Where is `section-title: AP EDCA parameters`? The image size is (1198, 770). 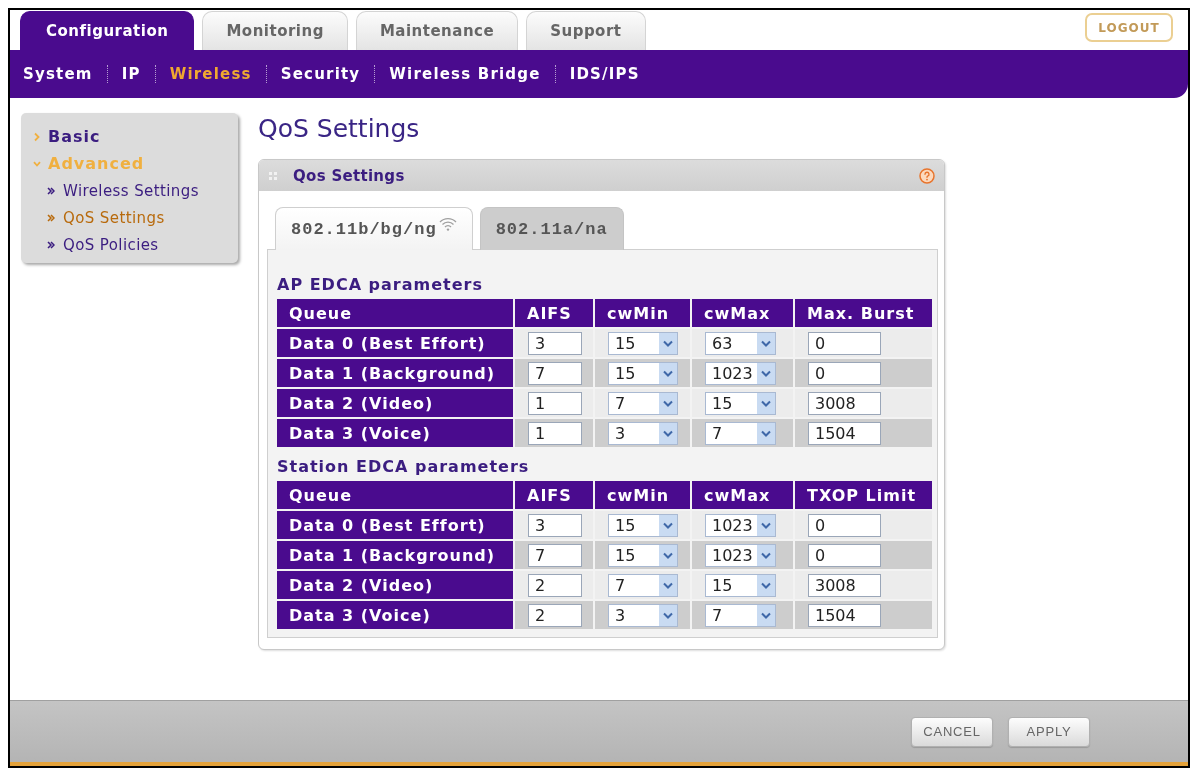
section-title: AP EDCA parameters is located at coordinates (380, 285).